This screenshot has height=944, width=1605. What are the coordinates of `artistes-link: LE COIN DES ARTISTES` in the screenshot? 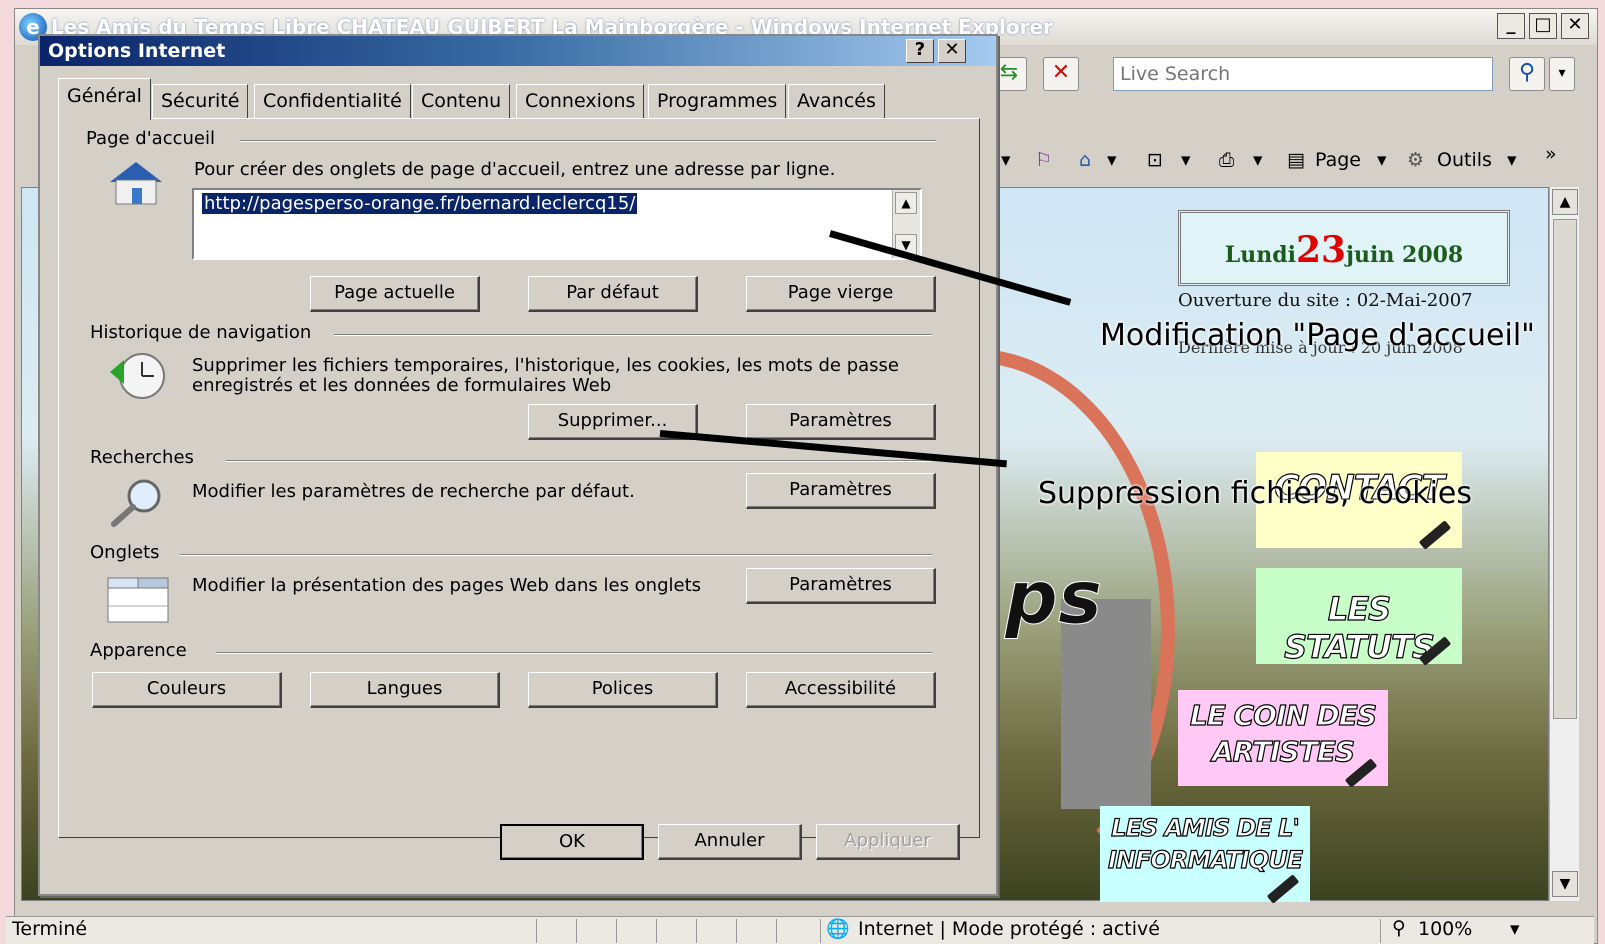 It's located at (1283, 739).